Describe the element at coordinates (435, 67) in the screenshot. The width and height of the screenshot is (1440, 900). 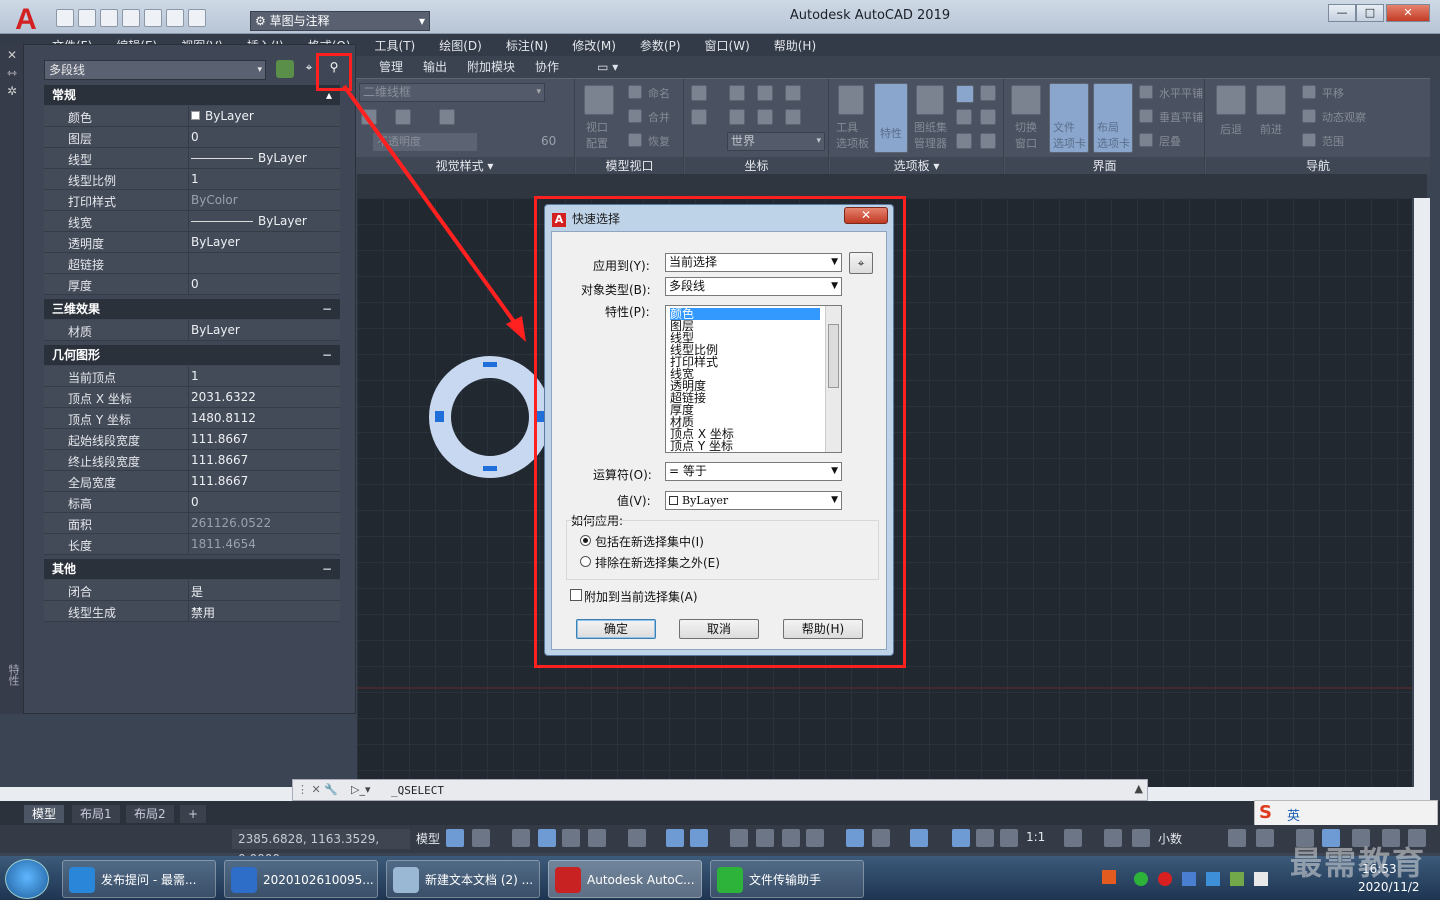
I see `tab-output: 输出` at that location.